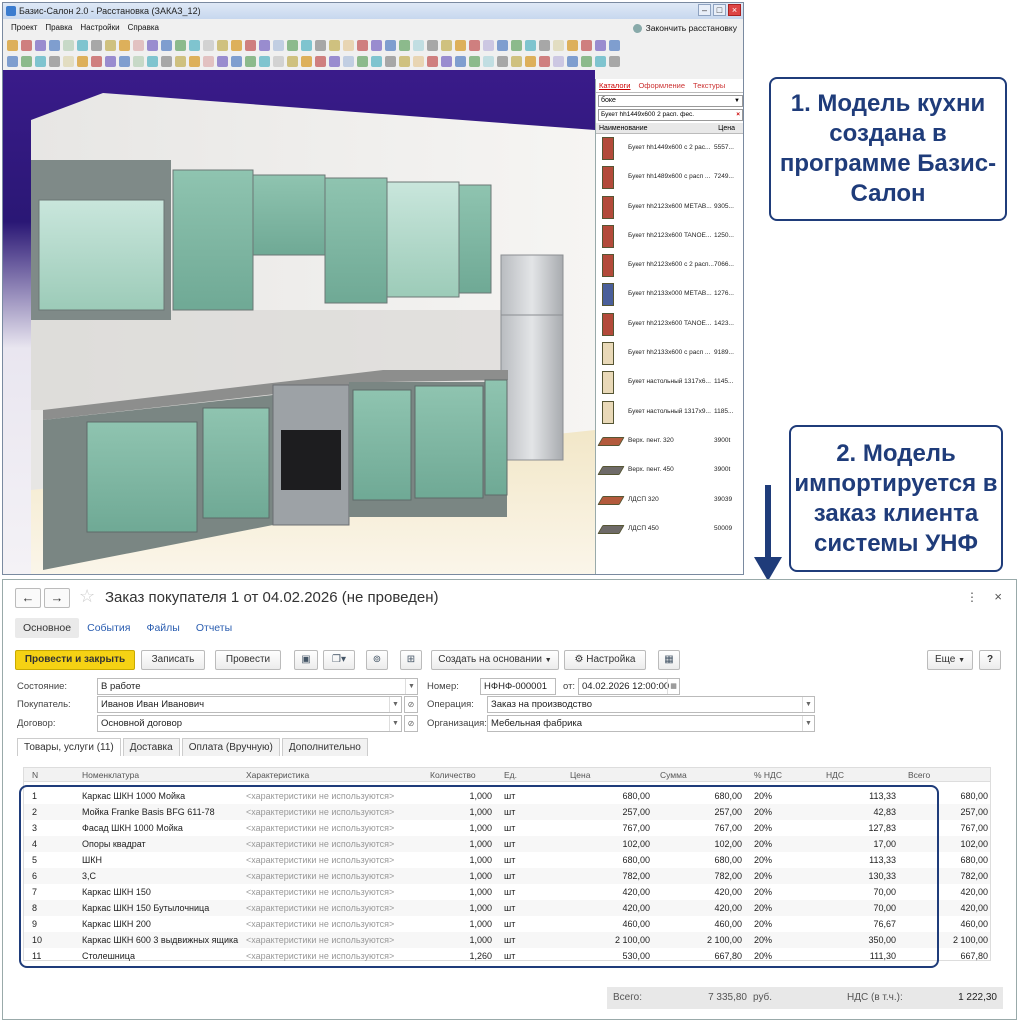 Image resolution: width=1024 pixels, height=1024 pixels. What do you see at coordinates (75, 660) in the screenshot?
I see `post-and-close-button: Провести и закрыть` at bounding box center [75, 660].